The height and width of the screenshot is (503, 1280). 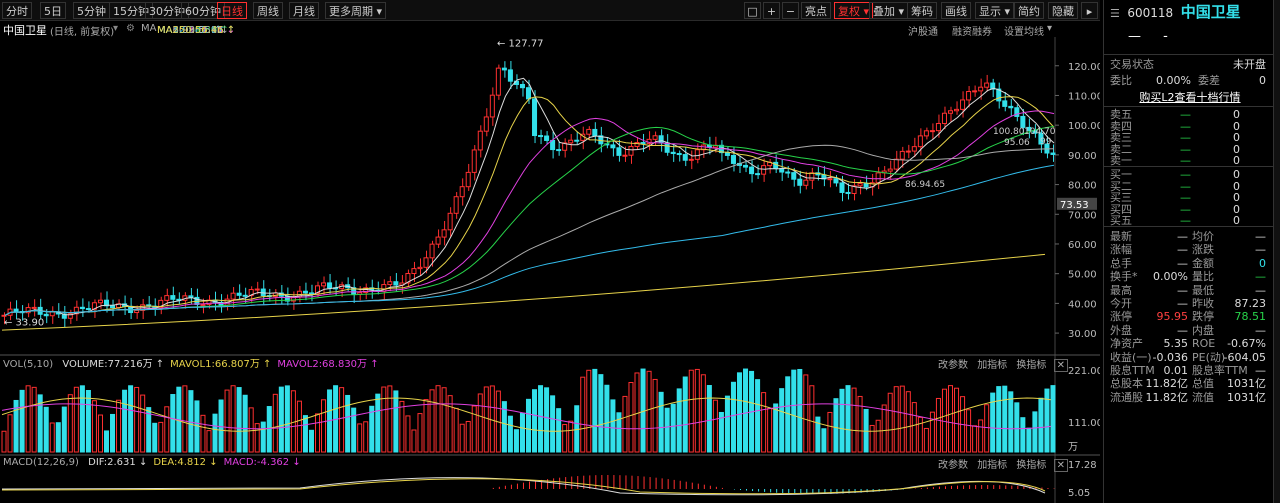 I want to click on period-tab-5min: 5分钟, so click(x=91, y=10).